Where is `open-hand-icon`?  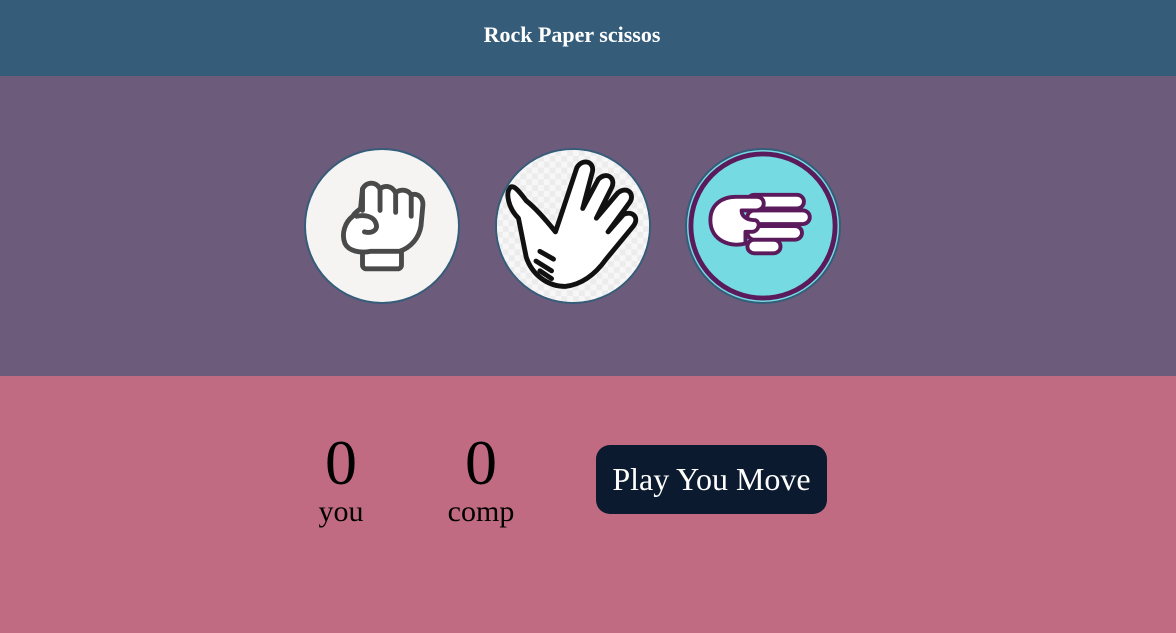
open-hand-icon is located at coordinates (573, 226).